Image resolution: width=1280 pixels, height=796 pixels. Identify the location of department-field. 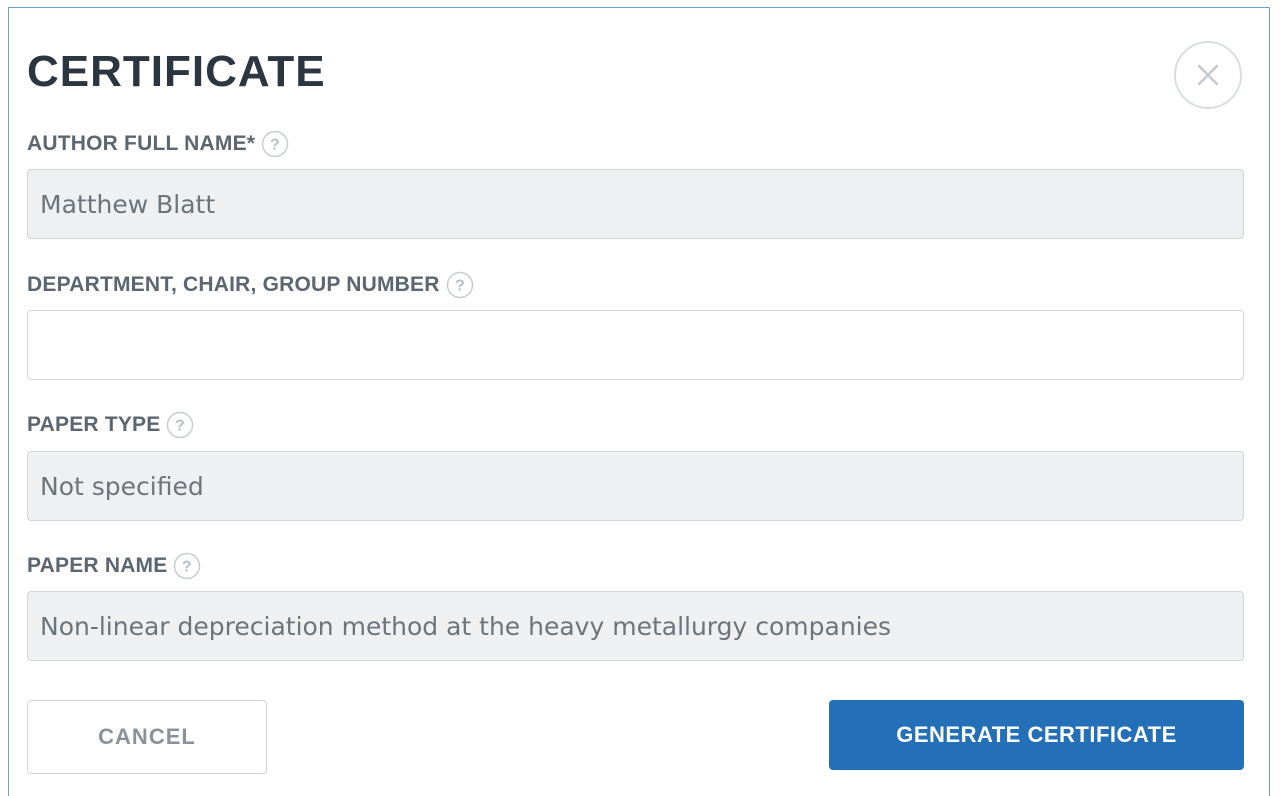
(635, 345).